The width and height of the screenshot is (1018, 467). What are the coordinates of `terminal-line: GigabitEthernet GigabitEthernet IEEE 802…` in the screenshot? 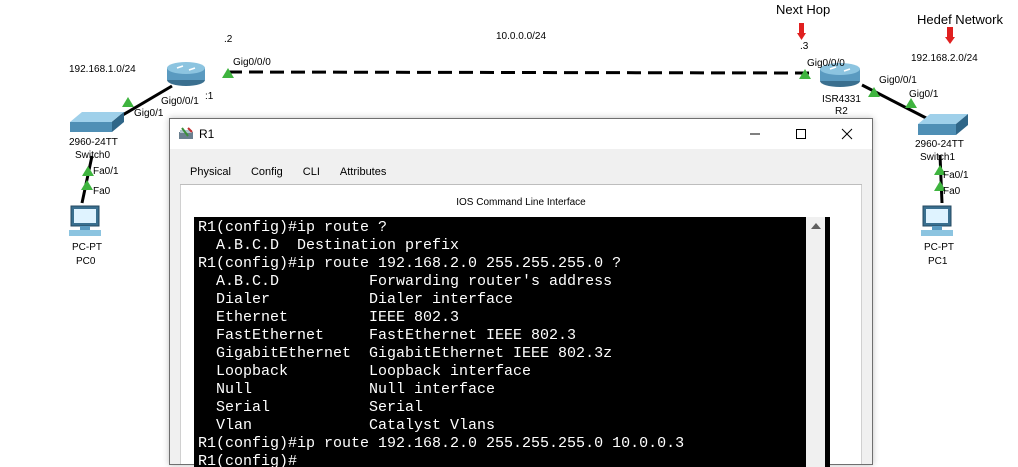 It's located at (405, 353).